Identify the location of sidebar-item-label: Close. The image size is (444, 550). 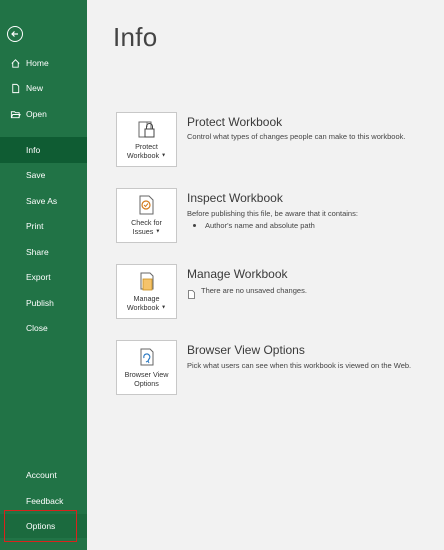
(37, 328).